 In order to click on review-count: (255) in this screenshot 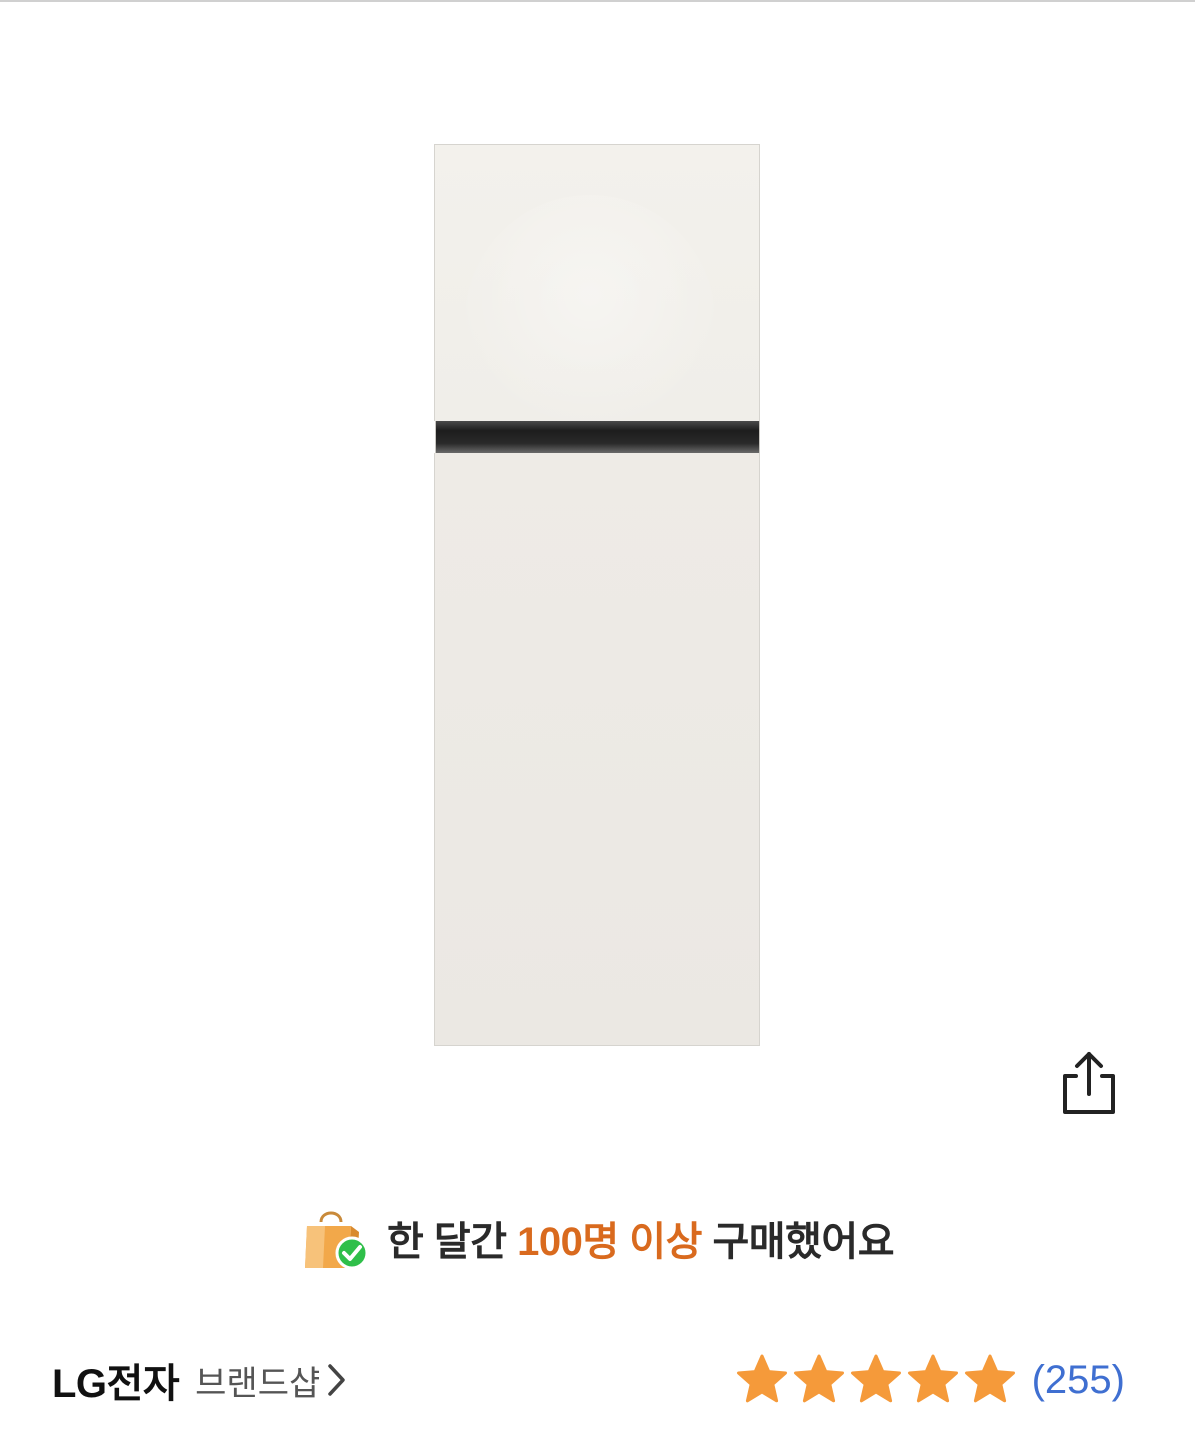, I will do `click(1078, 1379)`.